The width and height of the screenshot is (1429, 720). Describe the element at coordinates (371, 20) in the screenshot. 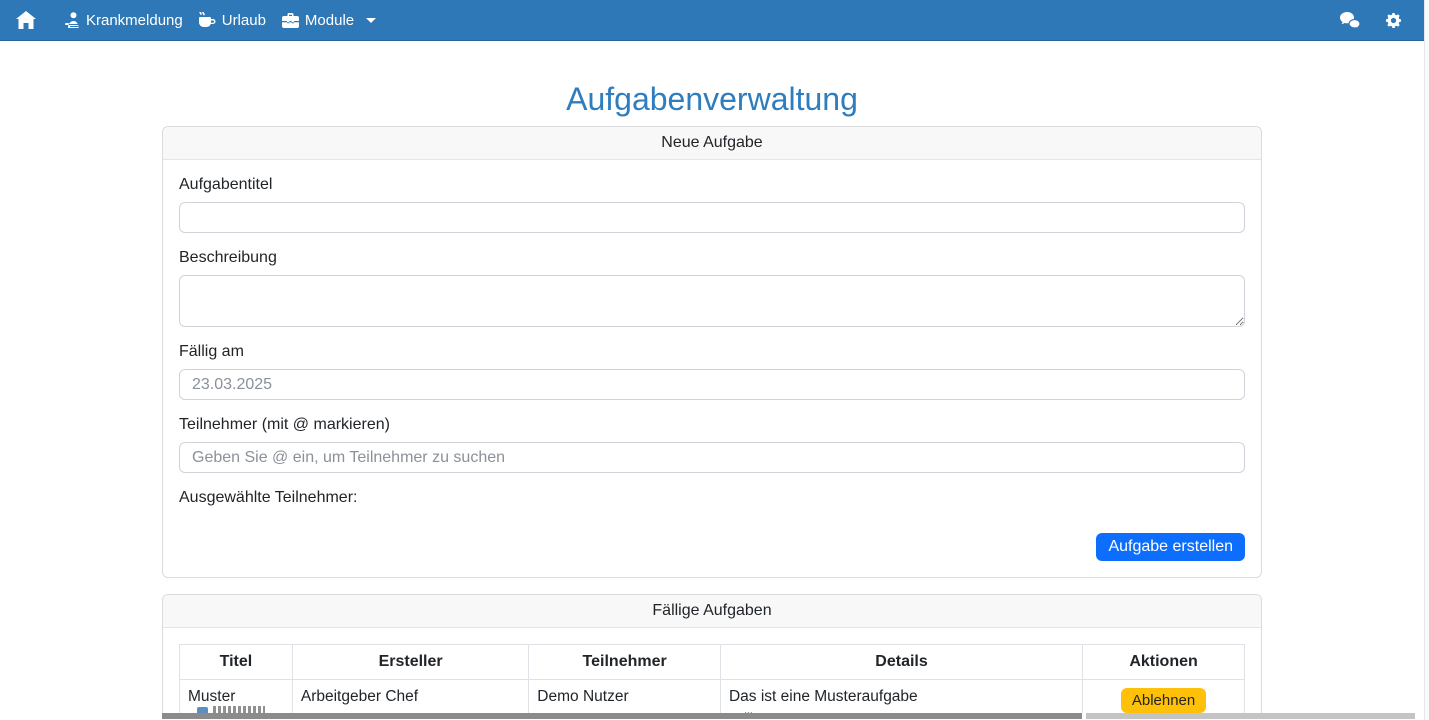

I see `chevron-down-icon` at that location.